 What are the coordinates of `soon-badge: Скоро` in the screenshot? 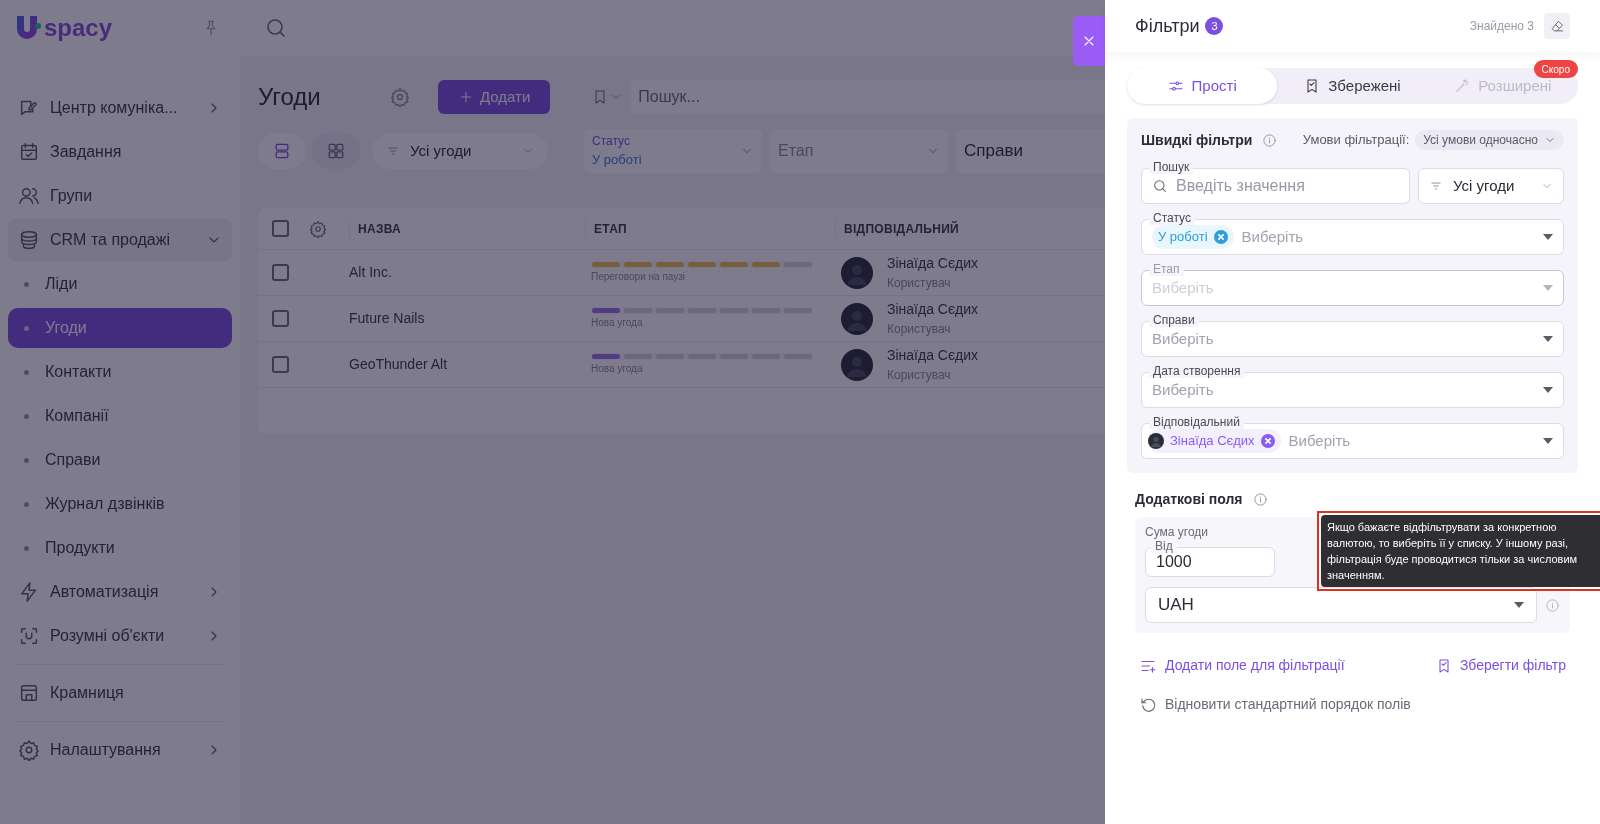 It's located at (1555, 69).